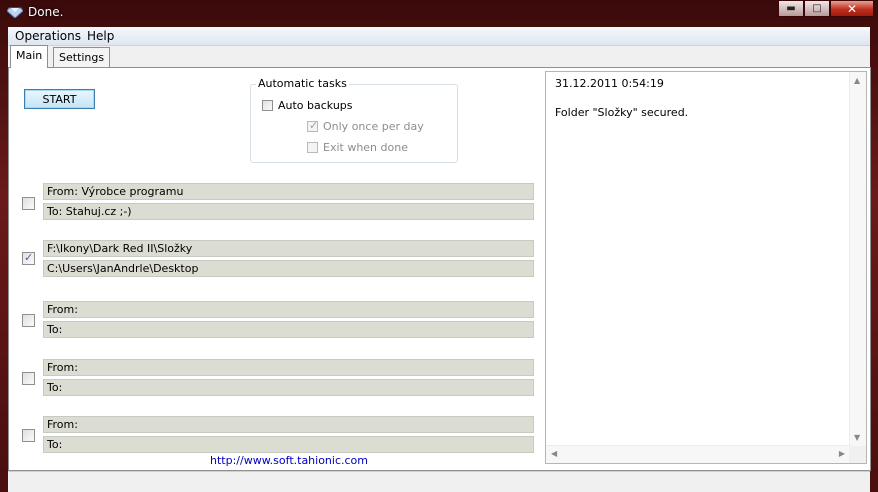 This screenshot has height=492, width=878. What do you see at coordinates (28, 435) in the screenshot?
I see `job-5-checkbox` at bounding box center [28, 435].